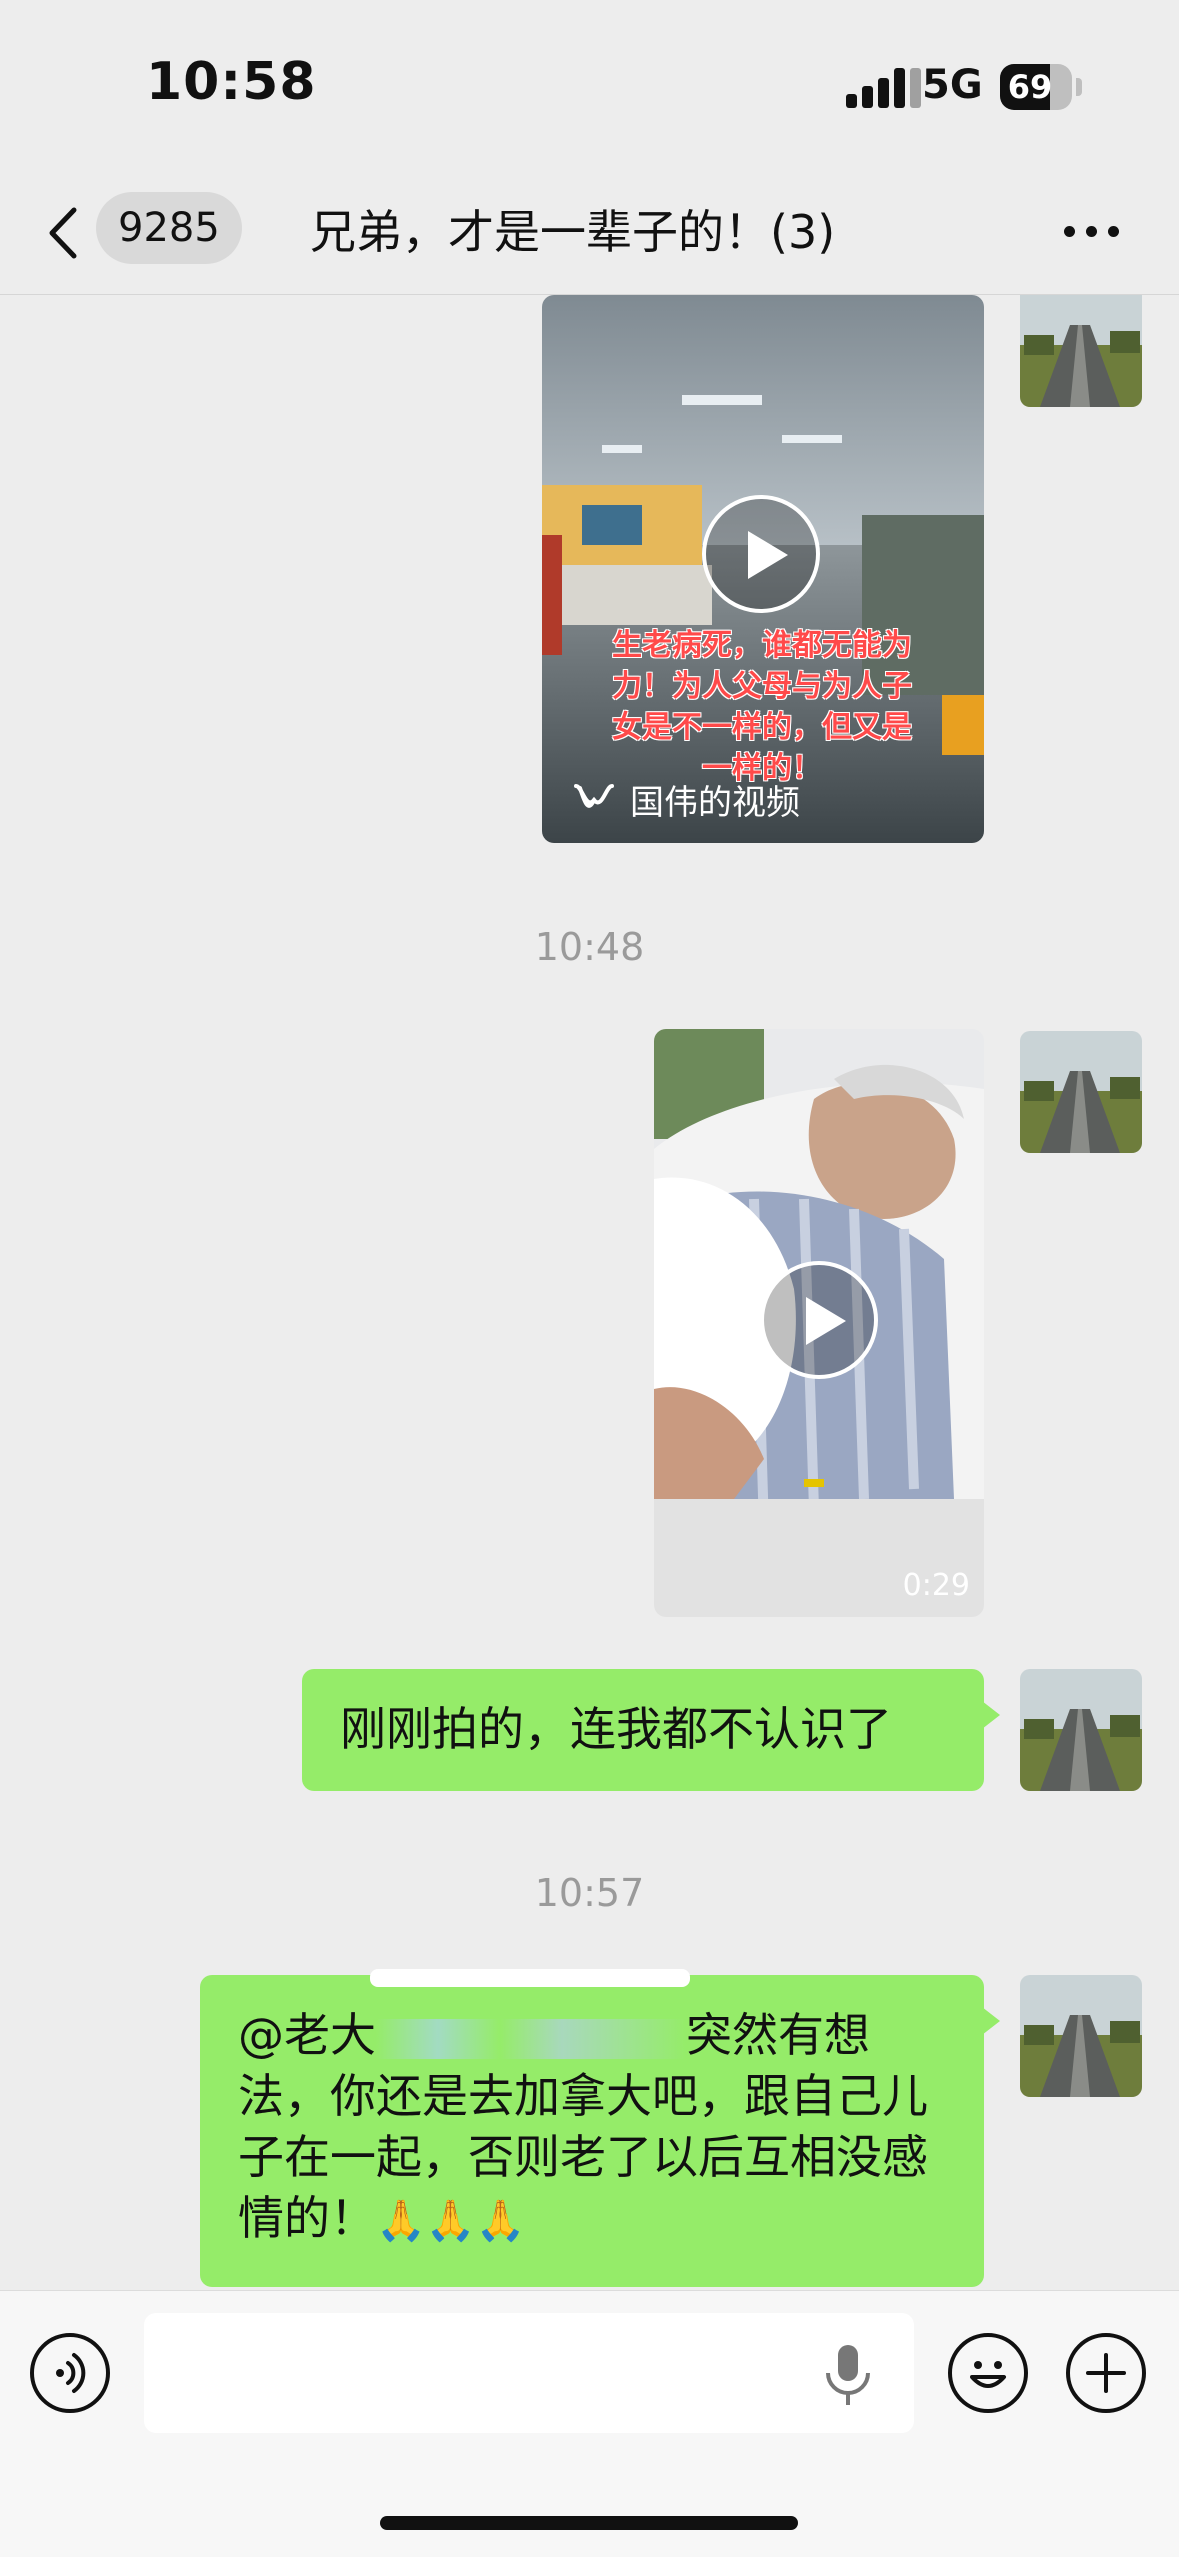  I want to click on back-arrow-icon, so click(65, 233).